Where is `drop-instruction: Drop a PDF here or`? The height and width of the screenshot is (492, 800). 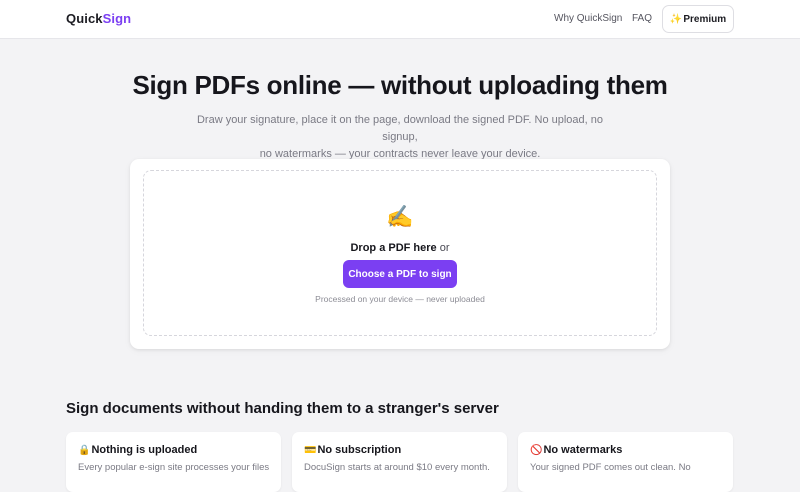 drop-instruction: Drop a PDF here or is located at coordinates (400, 248).